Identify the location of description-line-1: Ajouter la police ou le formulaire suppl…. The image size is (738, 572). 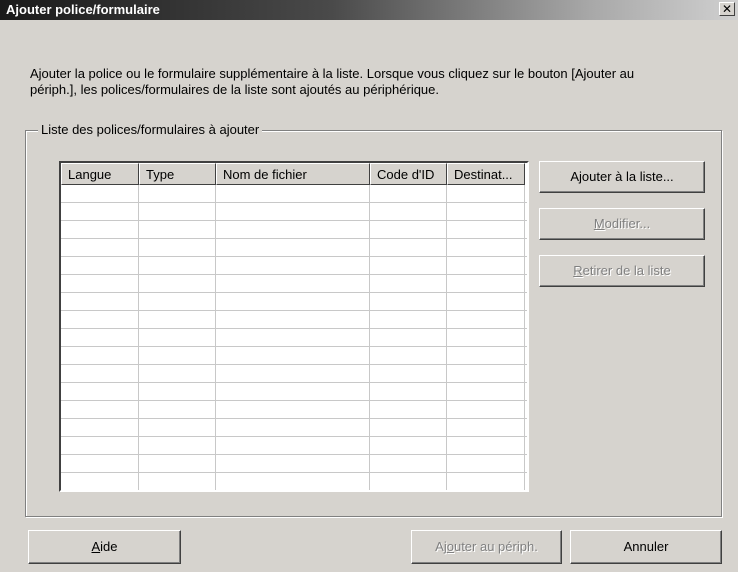
(332, 73).